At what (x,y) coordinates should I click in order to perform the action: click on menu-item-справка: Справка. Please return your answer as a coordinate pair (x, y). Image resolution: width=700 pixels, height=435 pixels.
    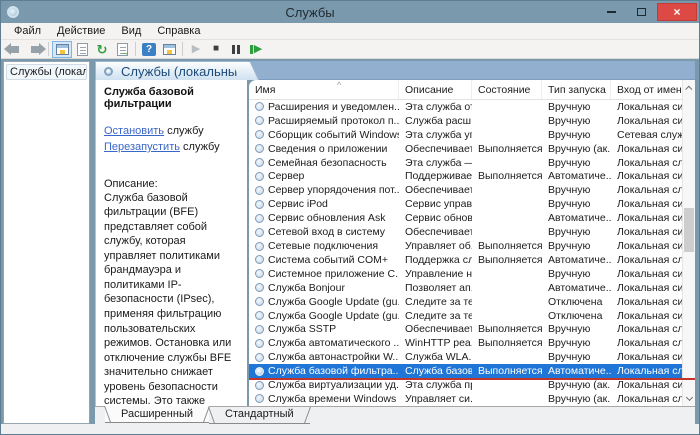
    Looking at the image, I should click on (178, 31).